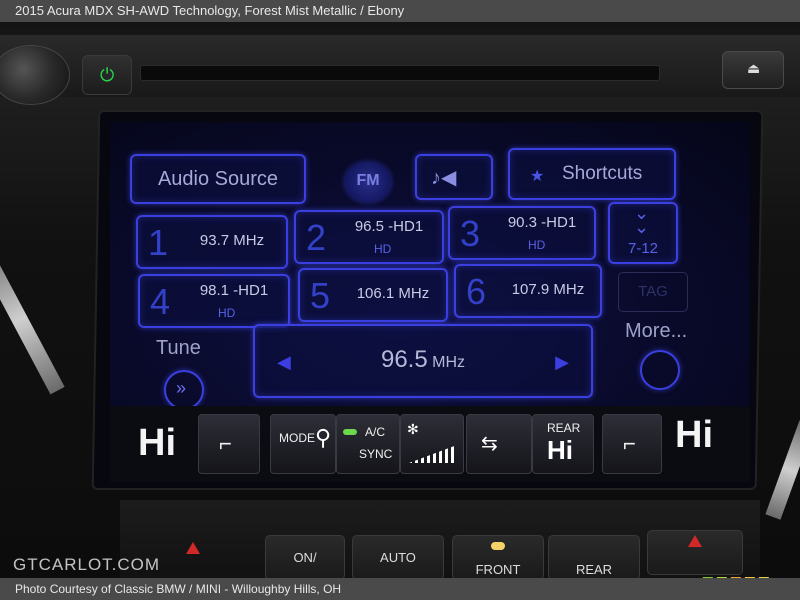 This screenshot has width=800, height=600. I want to click on double-chevron-right-icon: », so click(181, 388).